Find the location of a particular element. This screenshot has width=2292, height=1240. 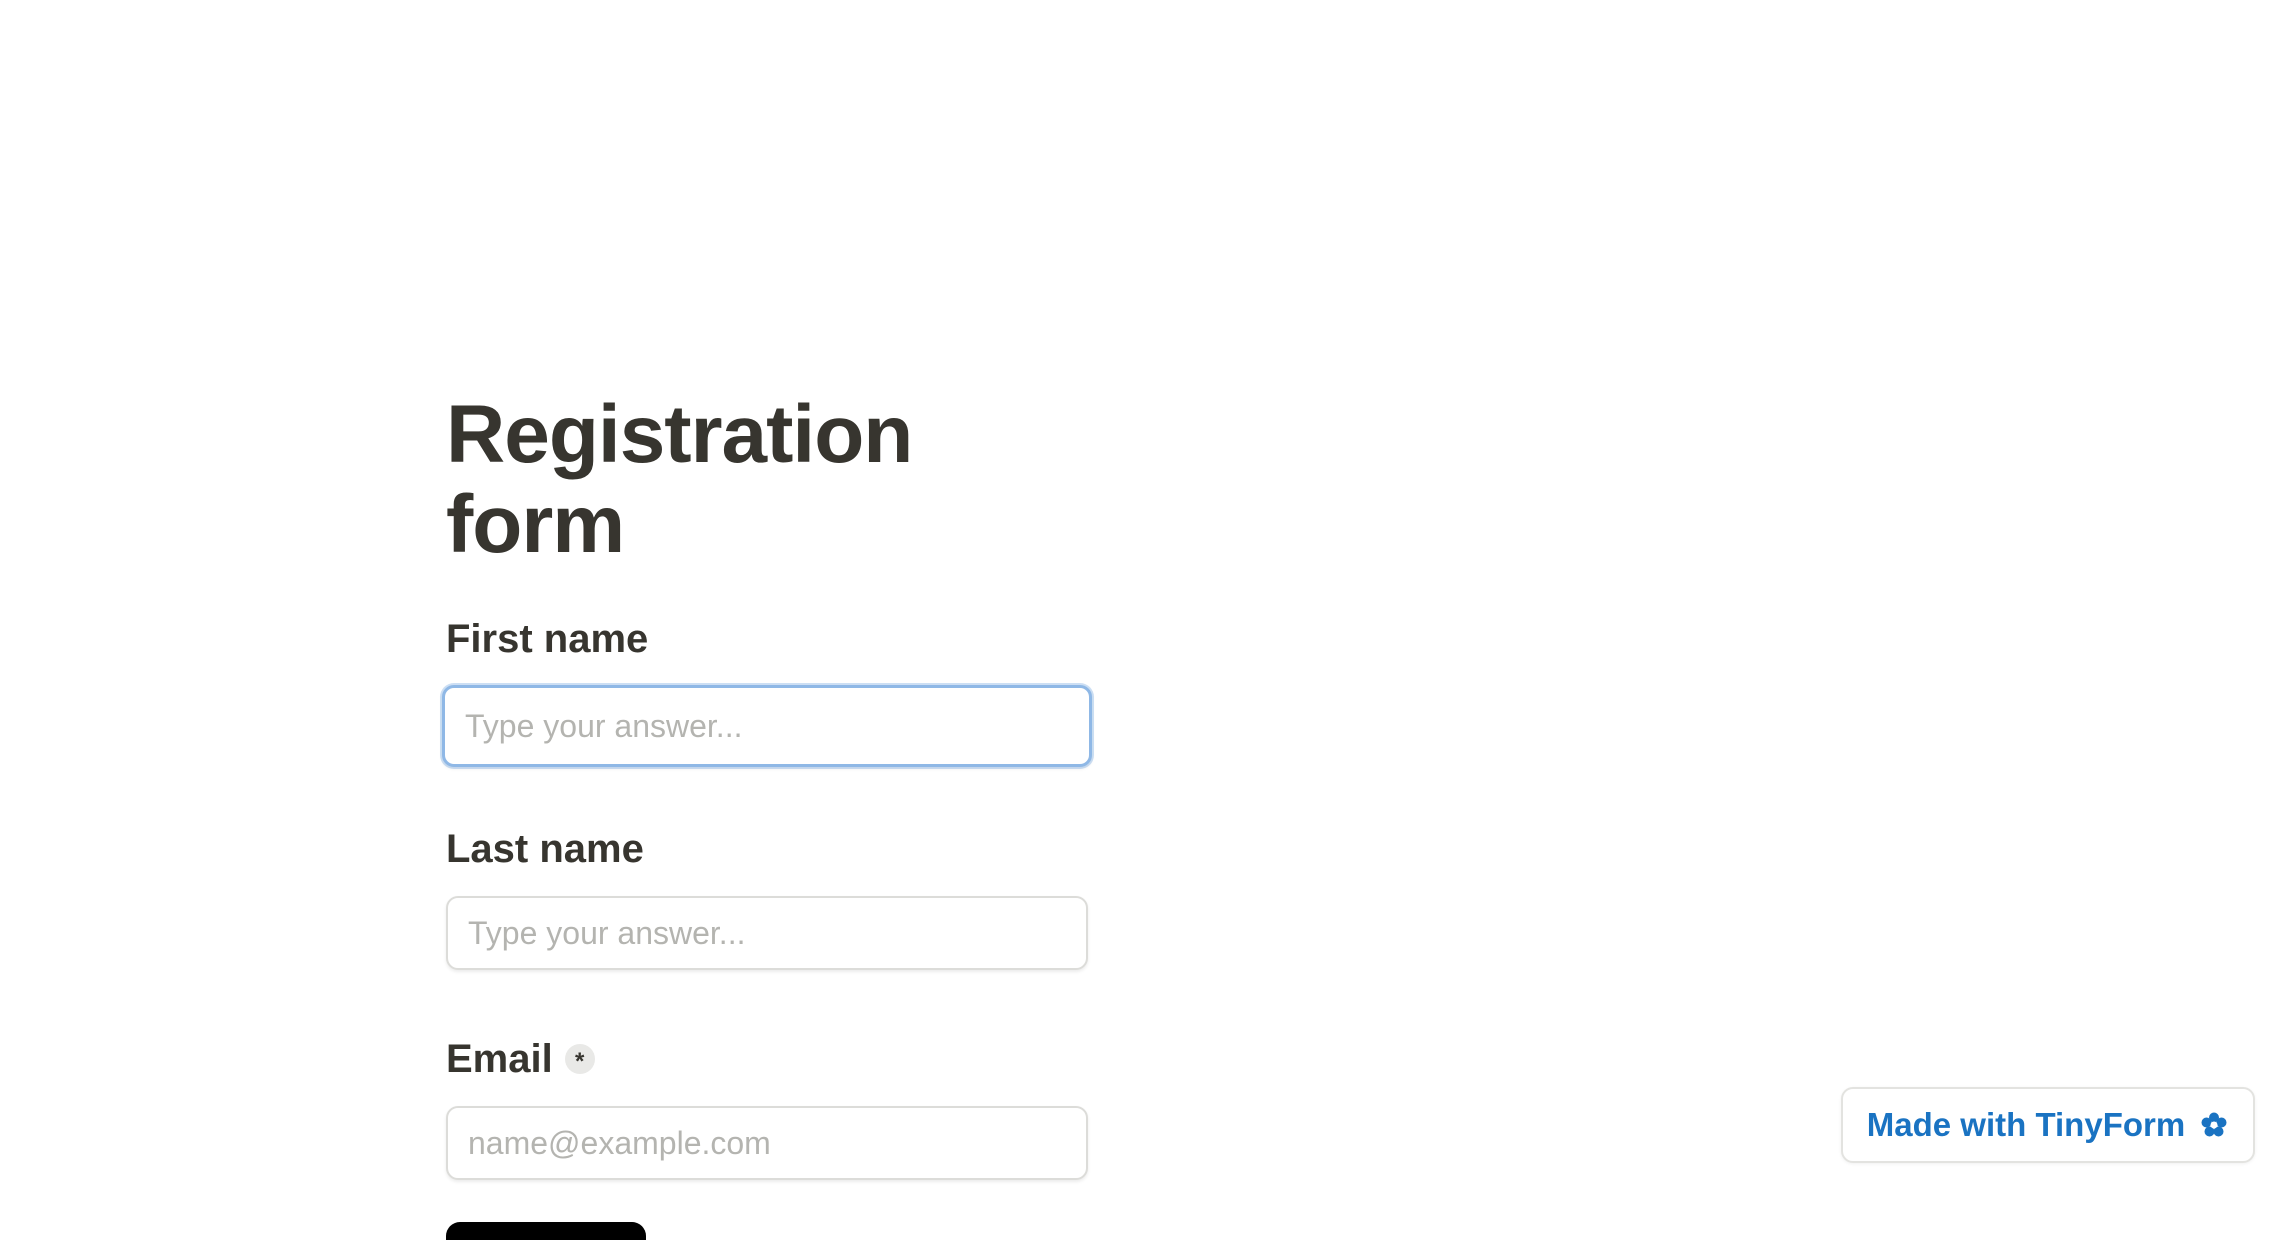

last-name-label: Last name is located at coordinates (545, 849).